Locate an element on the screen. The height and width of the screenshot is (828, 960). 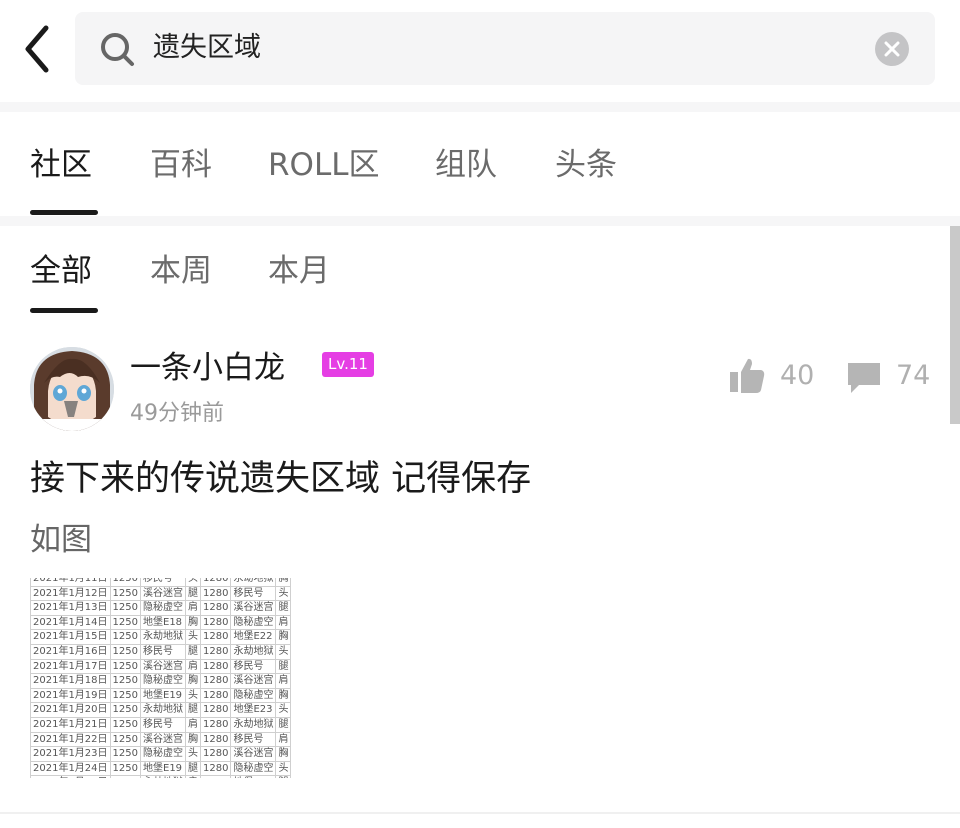
table-cell: 溪谷迷宫 is located at coordinates (253, 681).